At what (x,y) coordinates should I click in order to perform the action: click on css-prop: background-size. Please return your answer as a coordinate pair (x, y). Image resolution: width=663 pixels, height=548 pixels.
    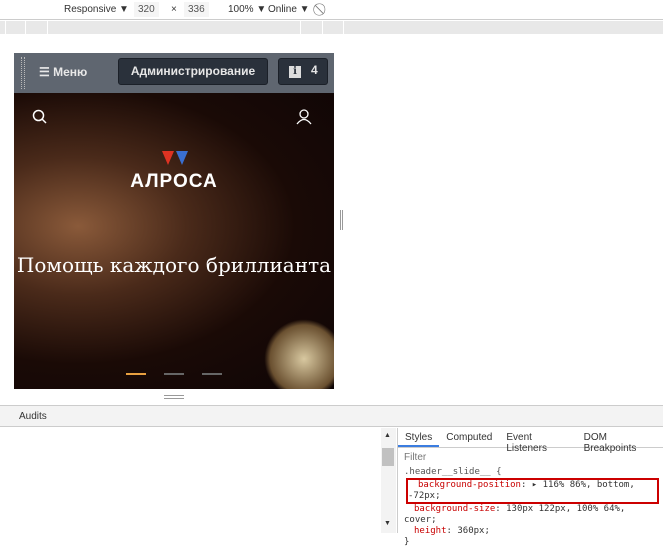
    Looking at the image, I should click on (455, 509).